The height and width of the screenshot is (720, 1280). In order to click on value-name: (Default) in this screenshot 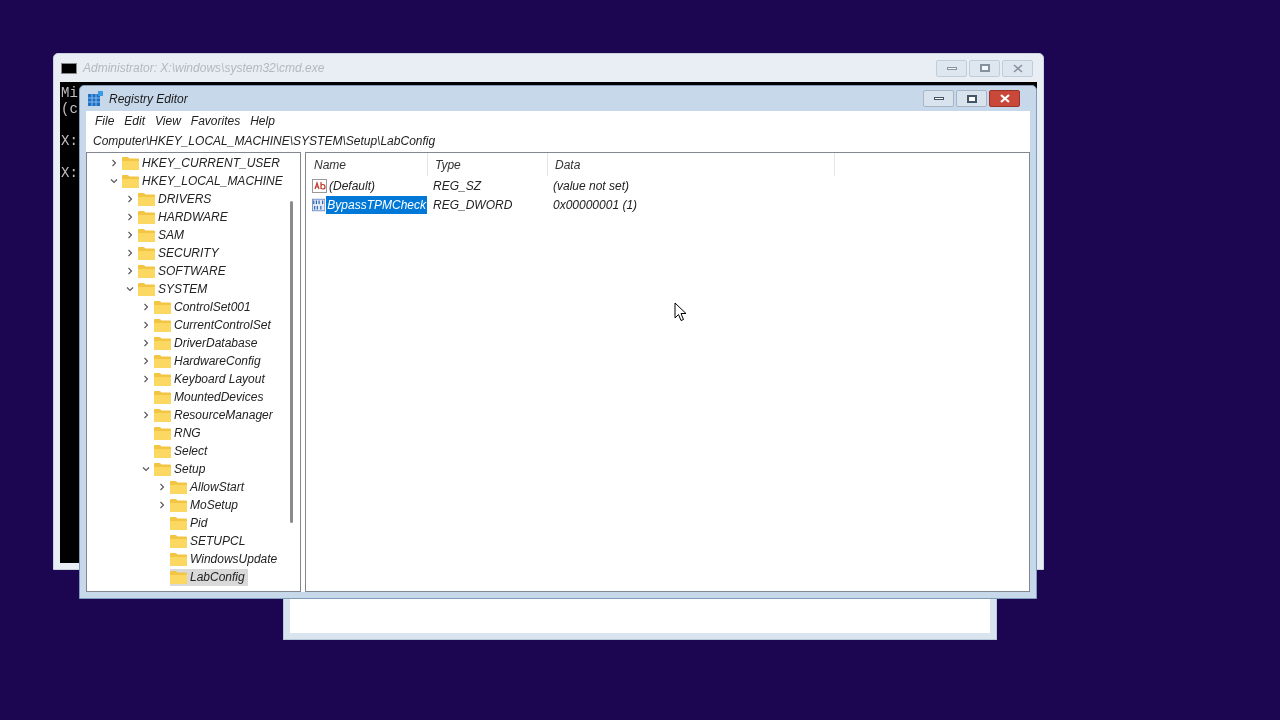, I will do `click(352, 185)`.